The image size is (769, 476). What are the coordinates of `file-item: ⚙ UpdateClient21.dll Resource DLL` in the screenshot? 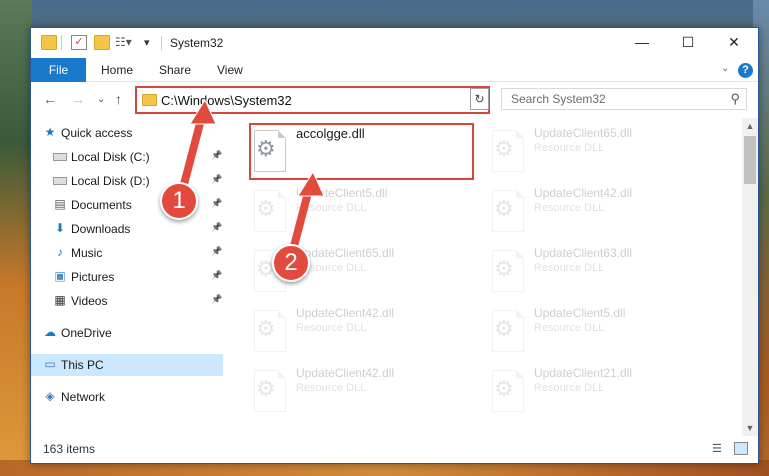 It's located at (598, 392).